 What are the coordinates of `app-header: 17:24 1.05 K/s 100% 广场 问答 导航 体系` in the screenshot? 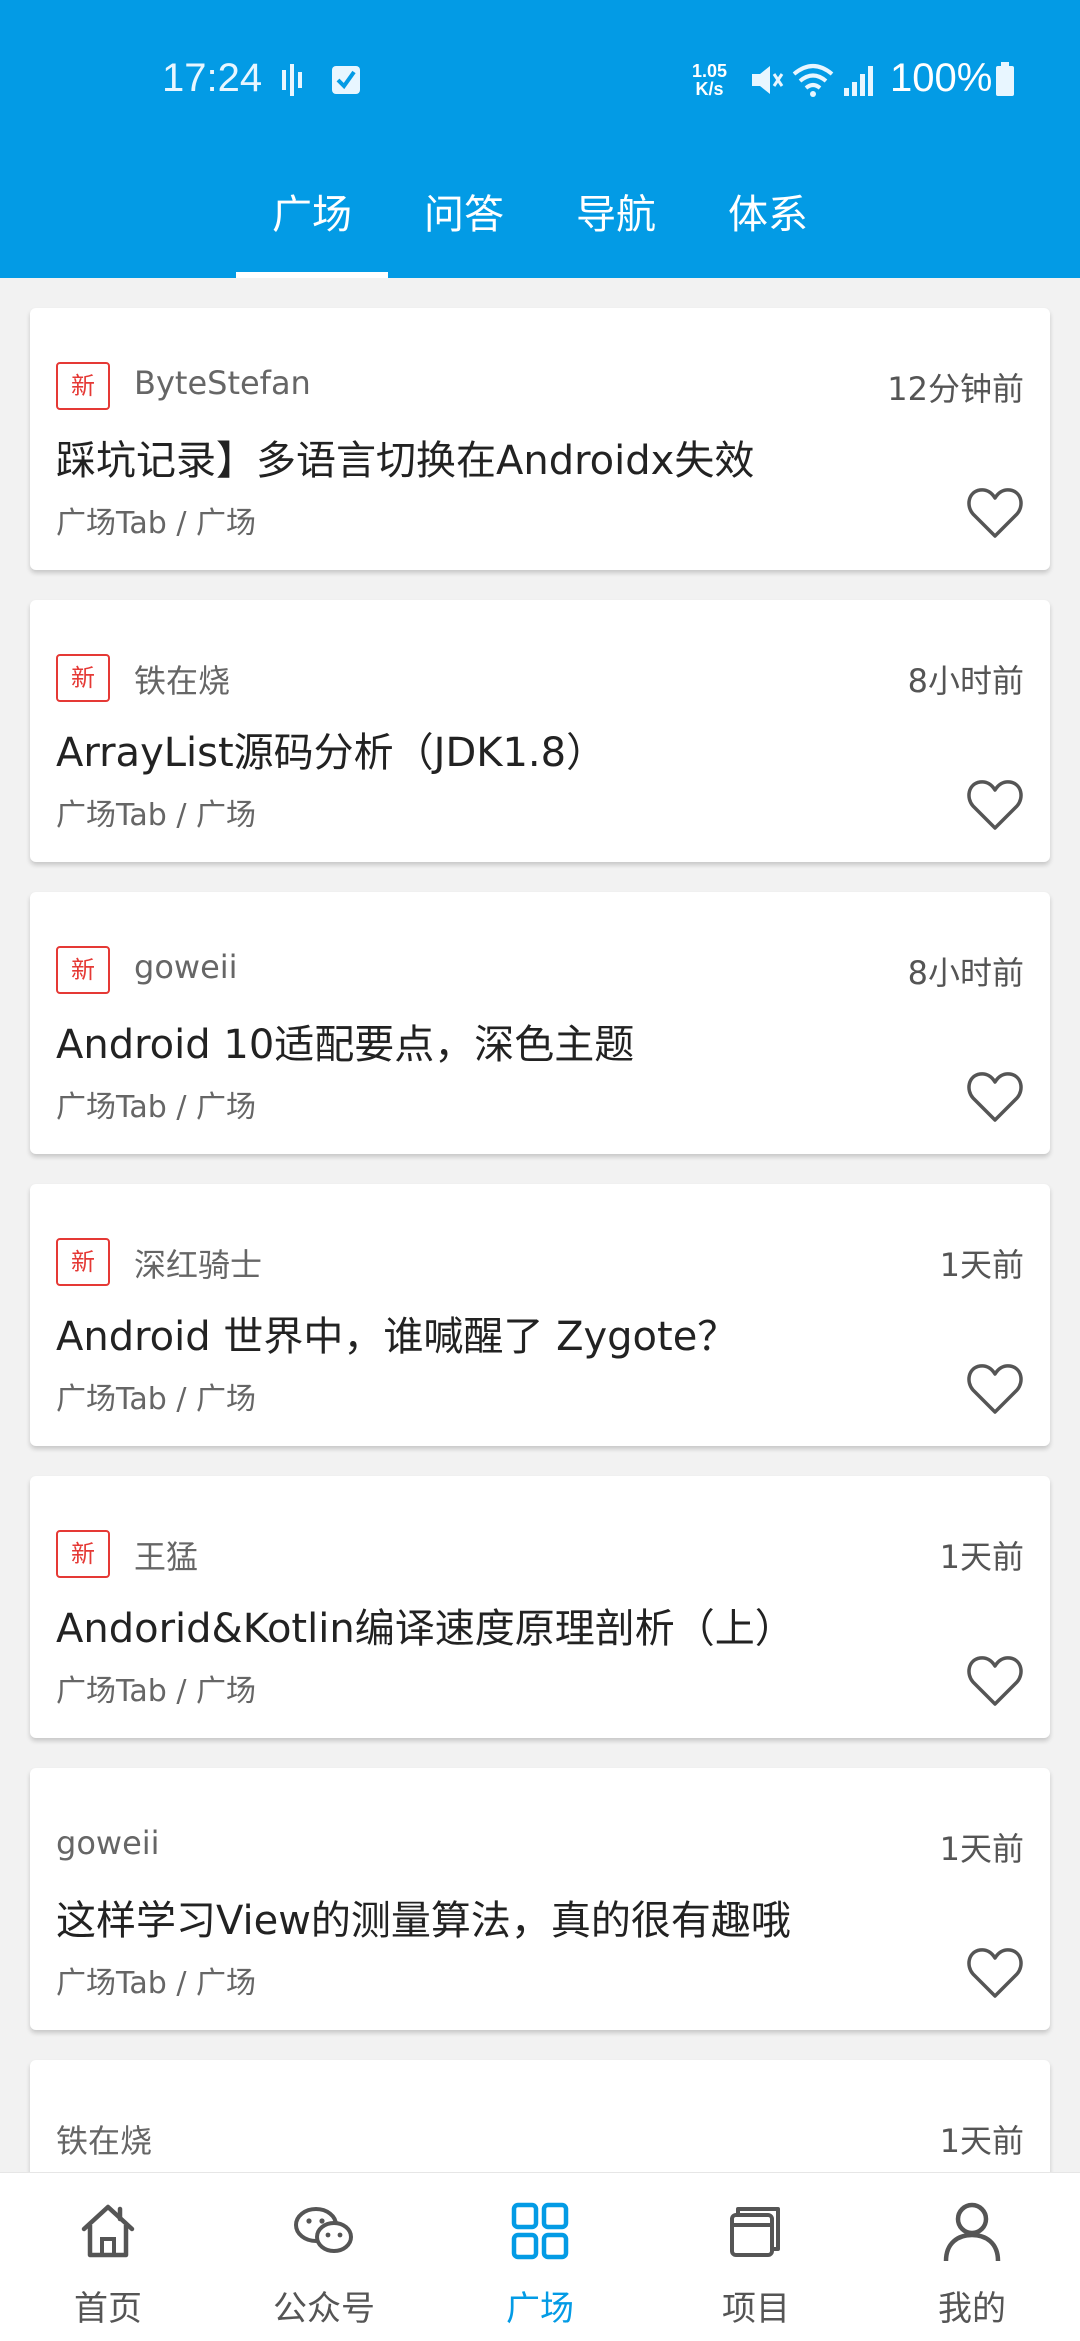 It's located at (540, 139).